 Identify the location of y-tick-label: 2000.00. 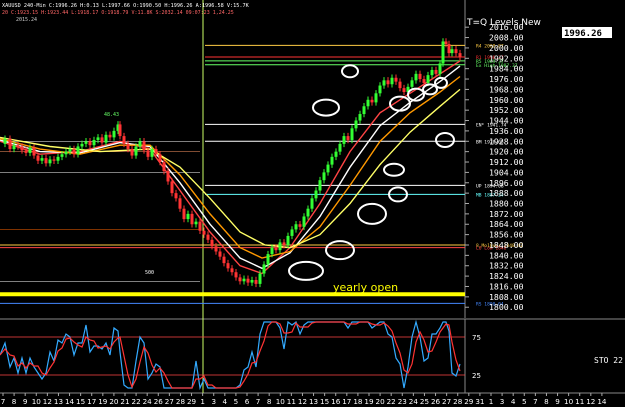
(506, 48).